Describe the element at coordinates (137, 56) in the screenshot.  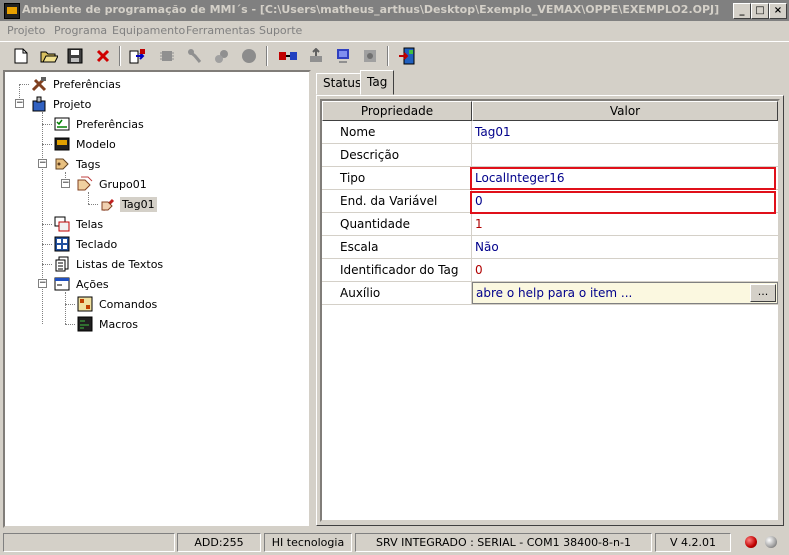
I see `compile-icon` at that location.